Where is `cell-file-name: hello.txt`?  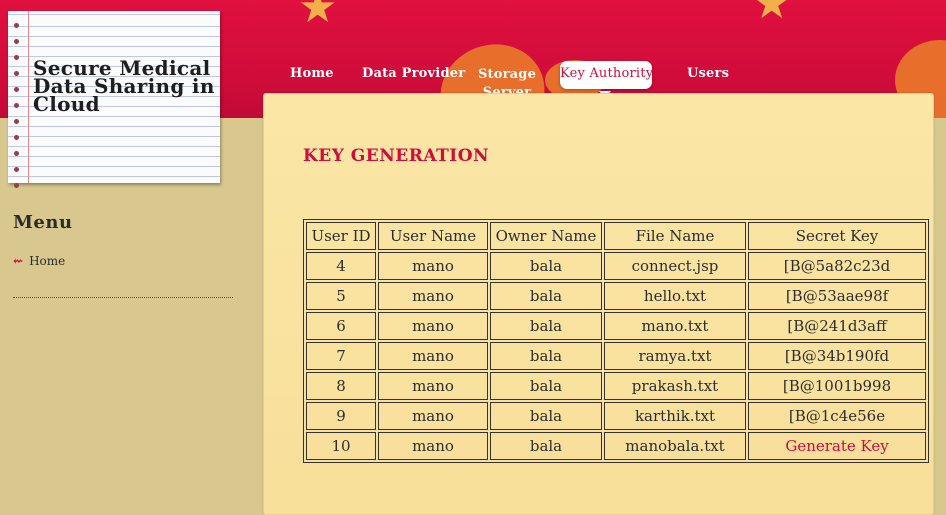 cell-file-name: hello.txt is located at coordinates (675, 296).